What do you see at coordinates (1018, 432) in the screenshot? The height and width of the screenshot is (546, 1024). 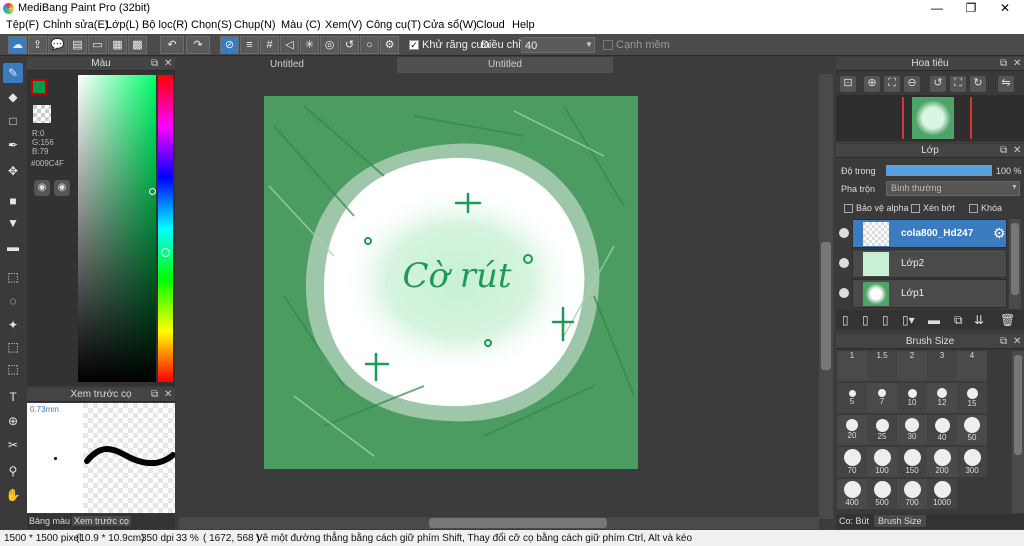 I see `brush-size-scrollbar` at bounding box center [1018, 432].